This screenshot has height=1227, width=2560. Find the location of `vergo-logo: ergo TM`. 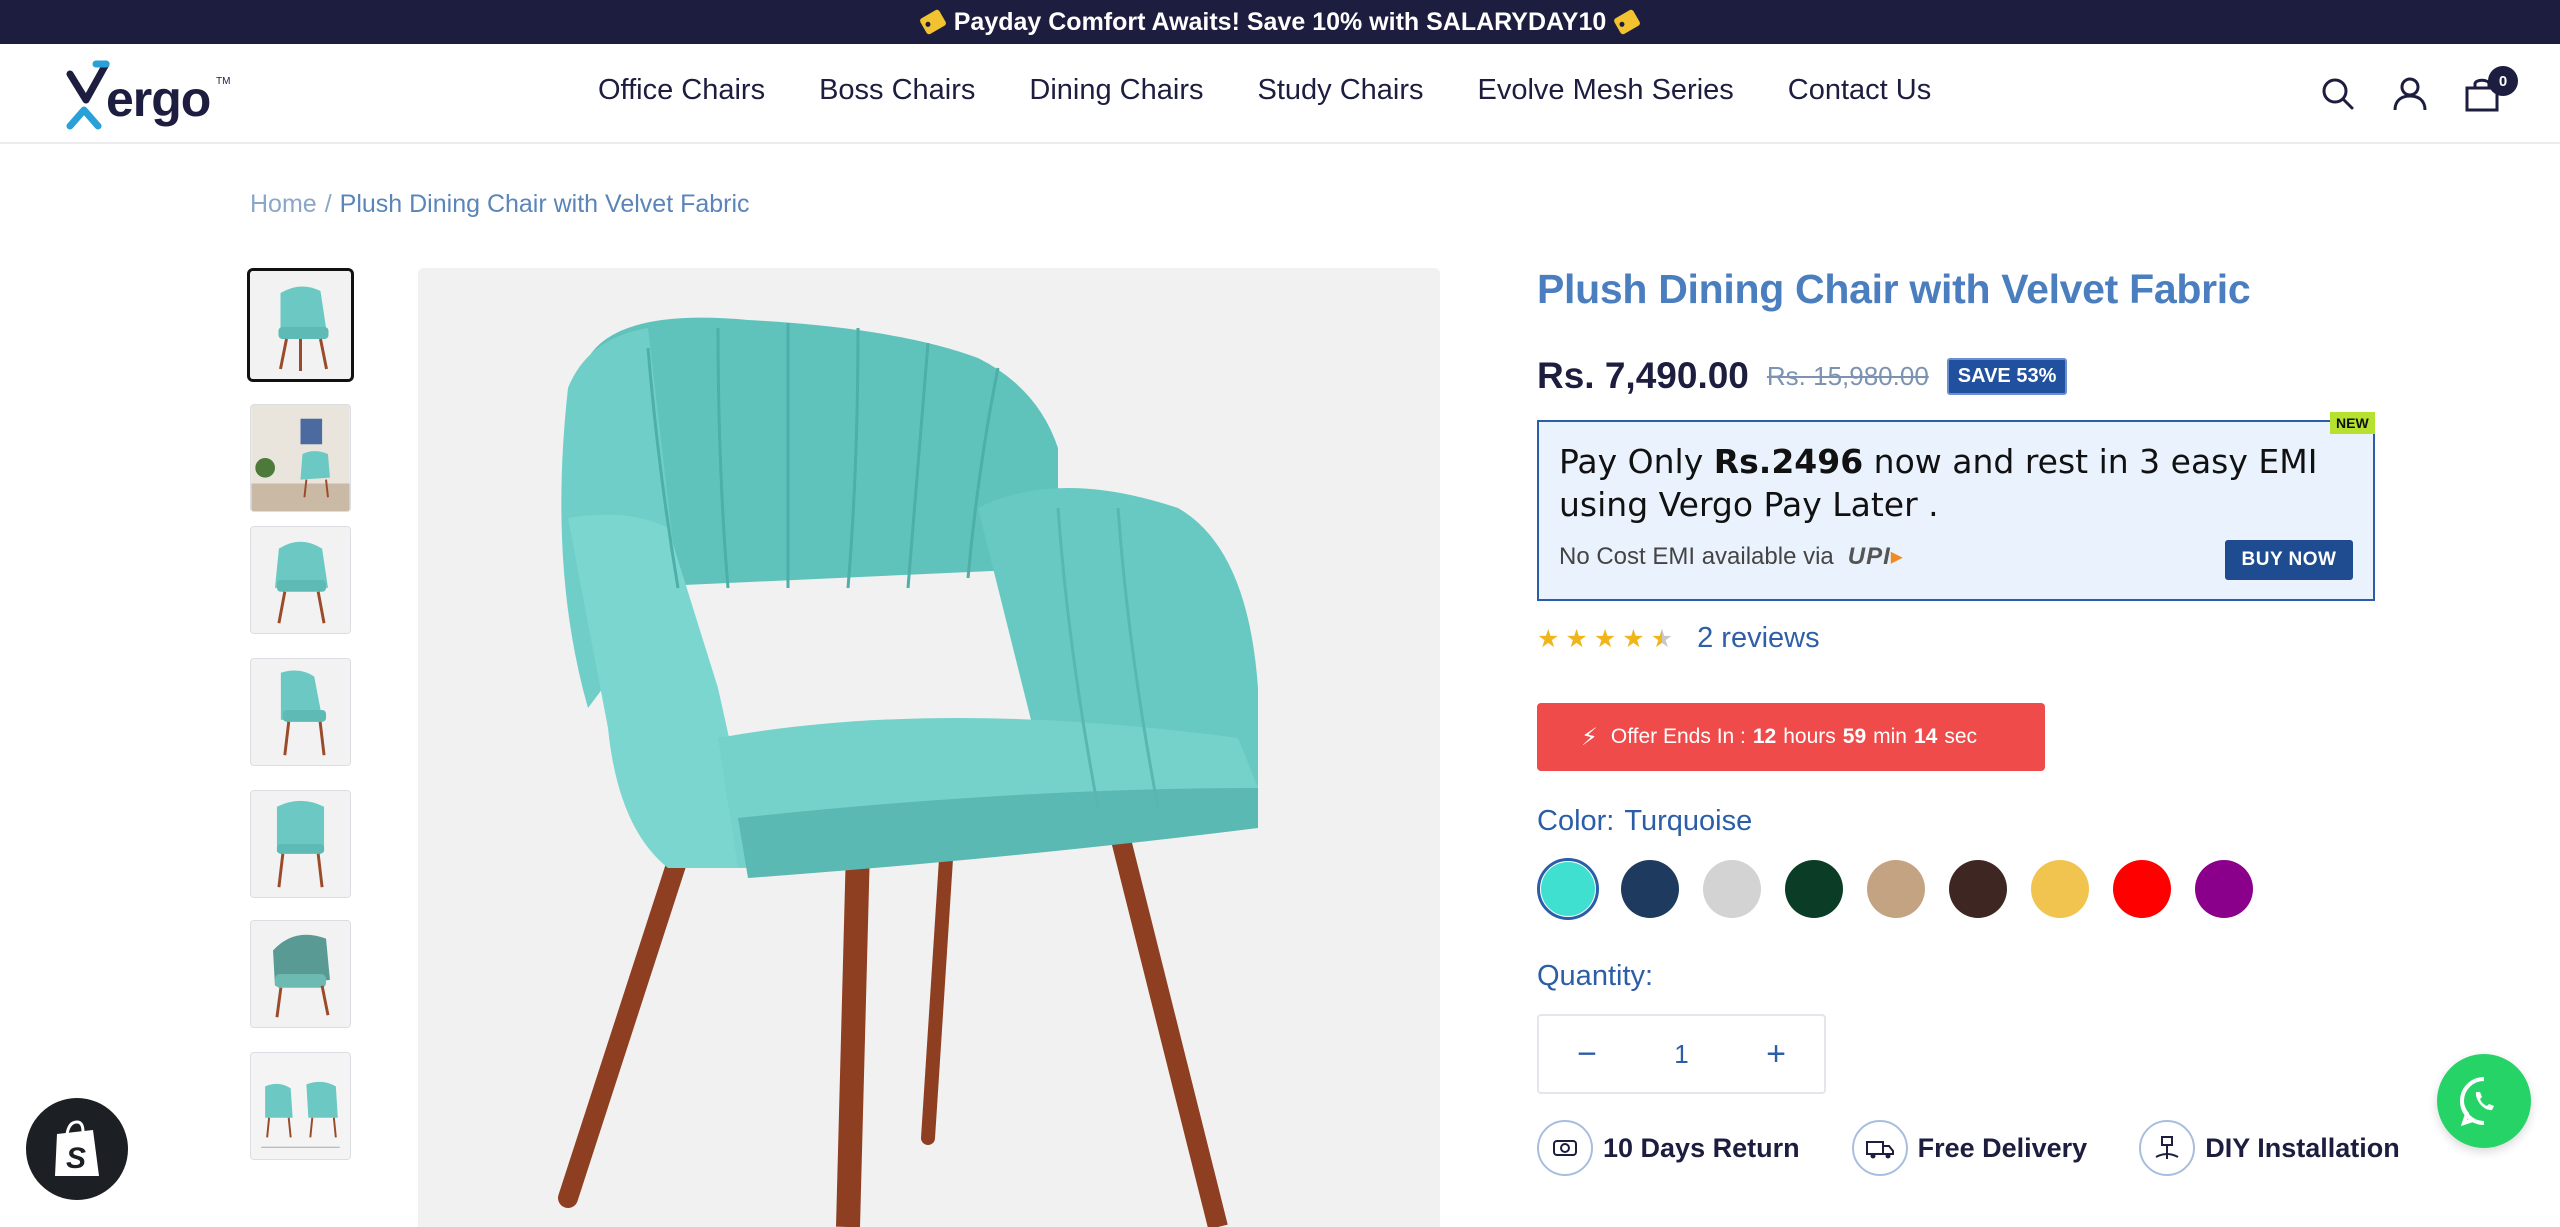

vergo-logo: ergo TM is located at coordinates (151, 94).